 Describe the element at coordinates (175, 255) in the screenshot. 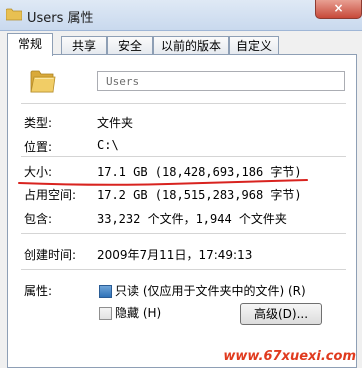

I see `created-value: 2009年7月11日，17:49:13` at that location.